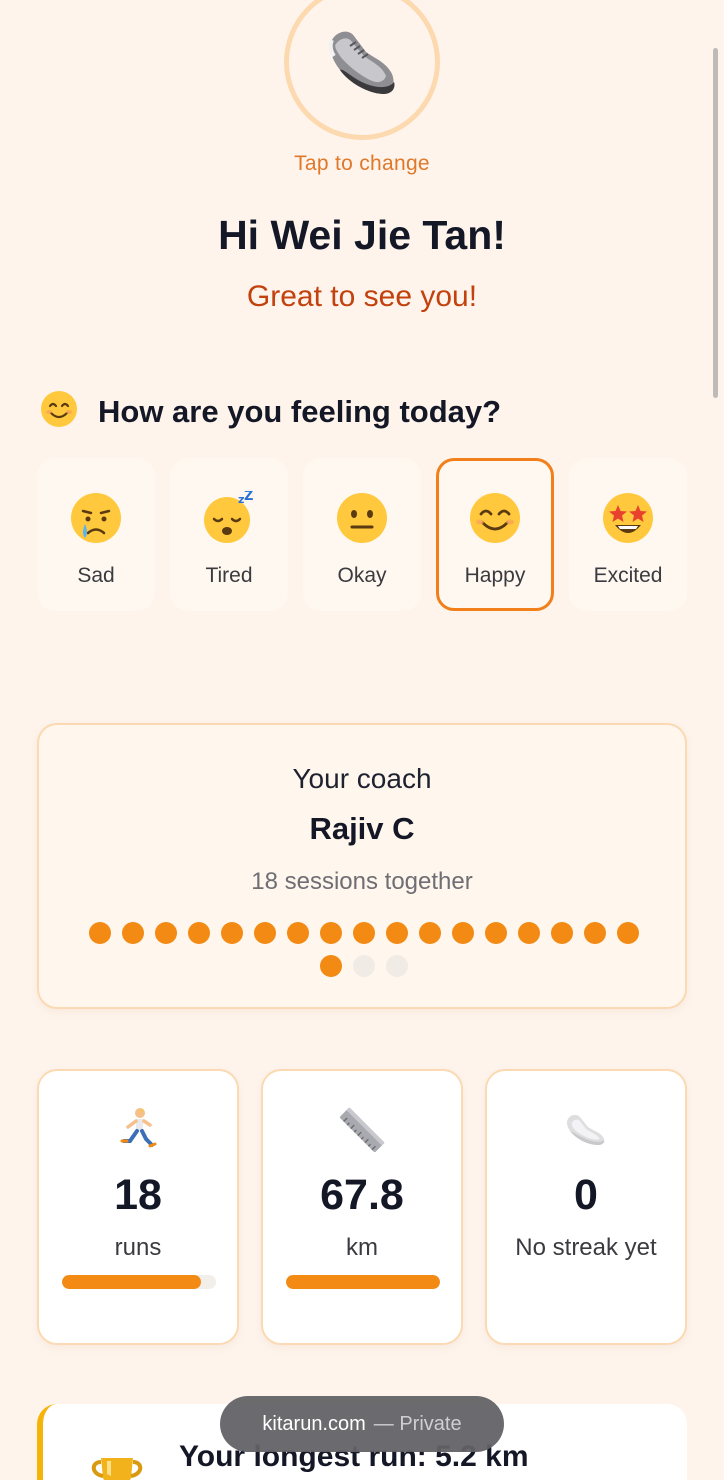  Describe the element at coordinates (229, 575) in the screenshot. I see `mood-option-label: Tired` at that location.